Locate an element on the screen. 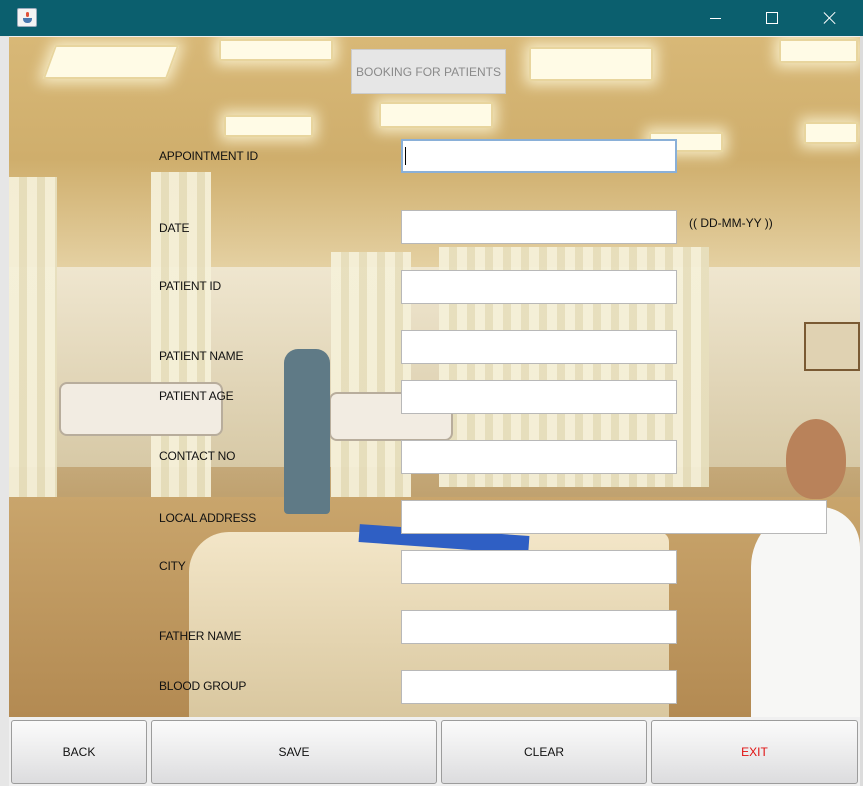 The width and height of the screenshot is (863, 786). date-field is located at coordinates (539, 227).